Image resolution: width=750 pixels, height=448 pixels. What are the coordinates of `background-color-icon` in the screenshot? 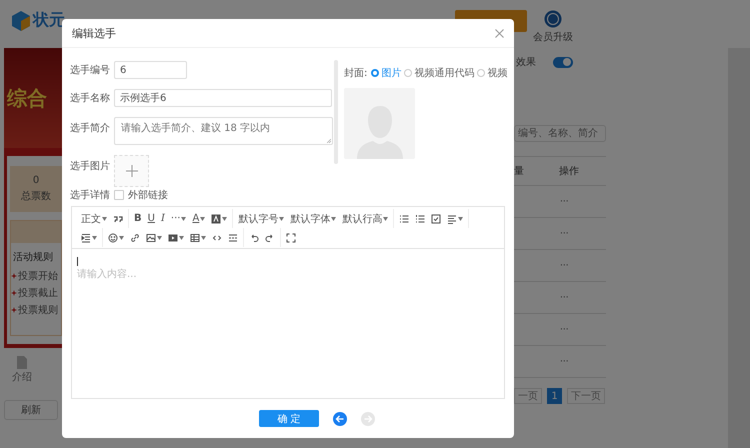 It's located at (216, 219).